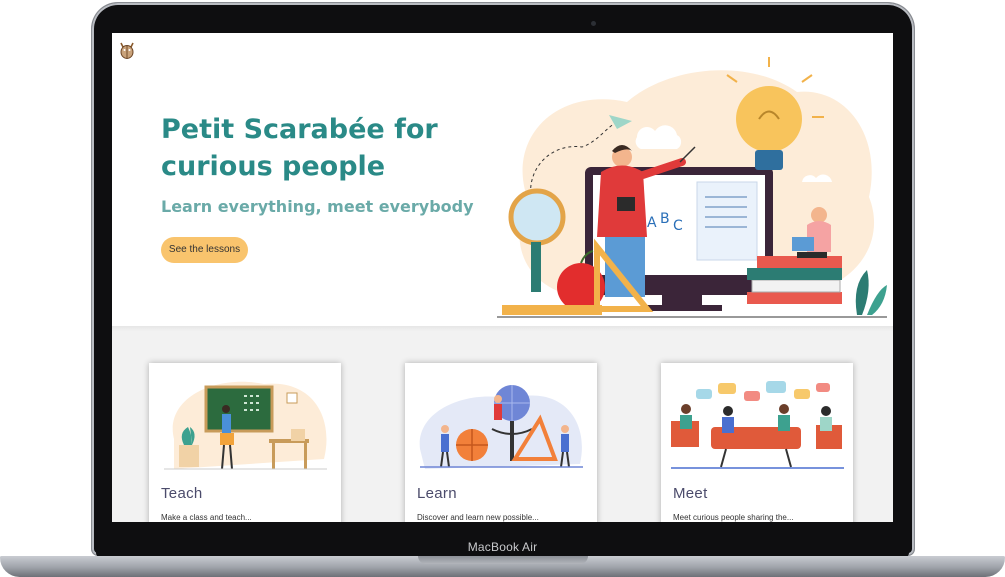  Describe the element at coordinates (678, 226) in the screenshot. I see `svg-text: C` at that location.